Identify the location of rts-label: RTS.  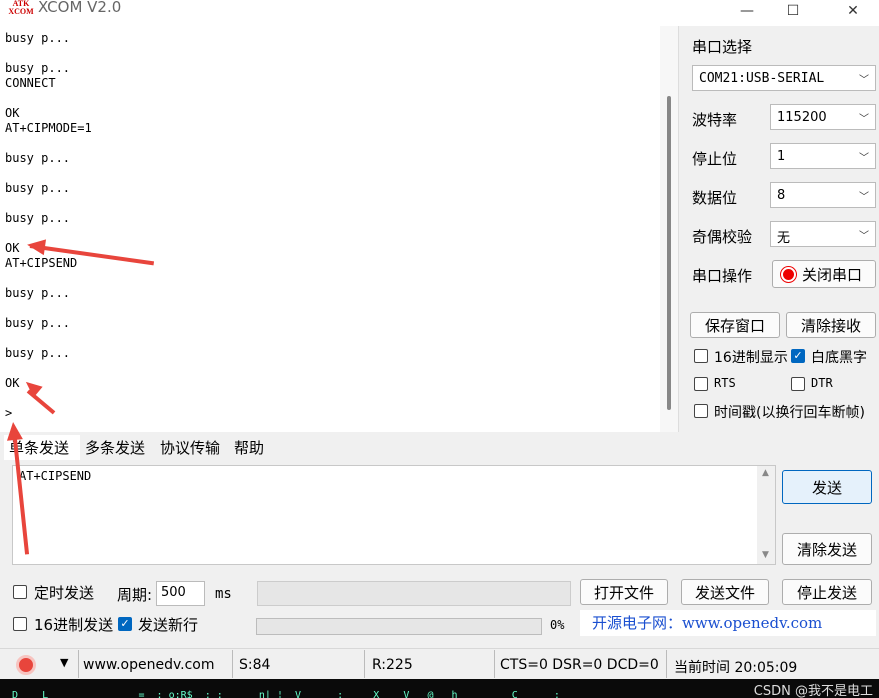
(725, 383).